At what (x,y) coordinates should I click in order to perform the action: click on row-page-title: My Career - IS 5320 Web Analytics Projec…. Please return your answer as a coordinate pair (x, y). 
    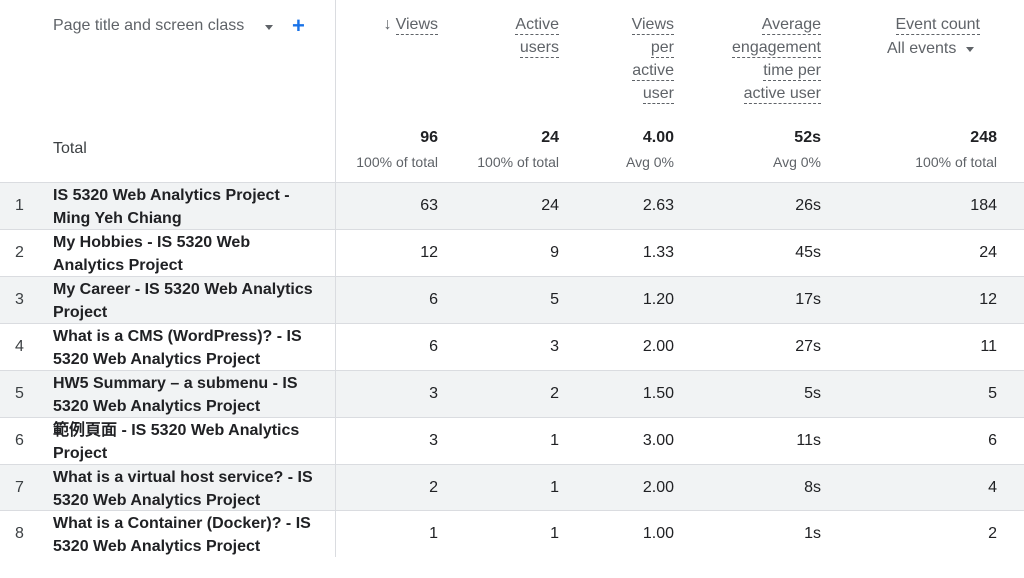
    Looking at the image, I should click on (185, 301).